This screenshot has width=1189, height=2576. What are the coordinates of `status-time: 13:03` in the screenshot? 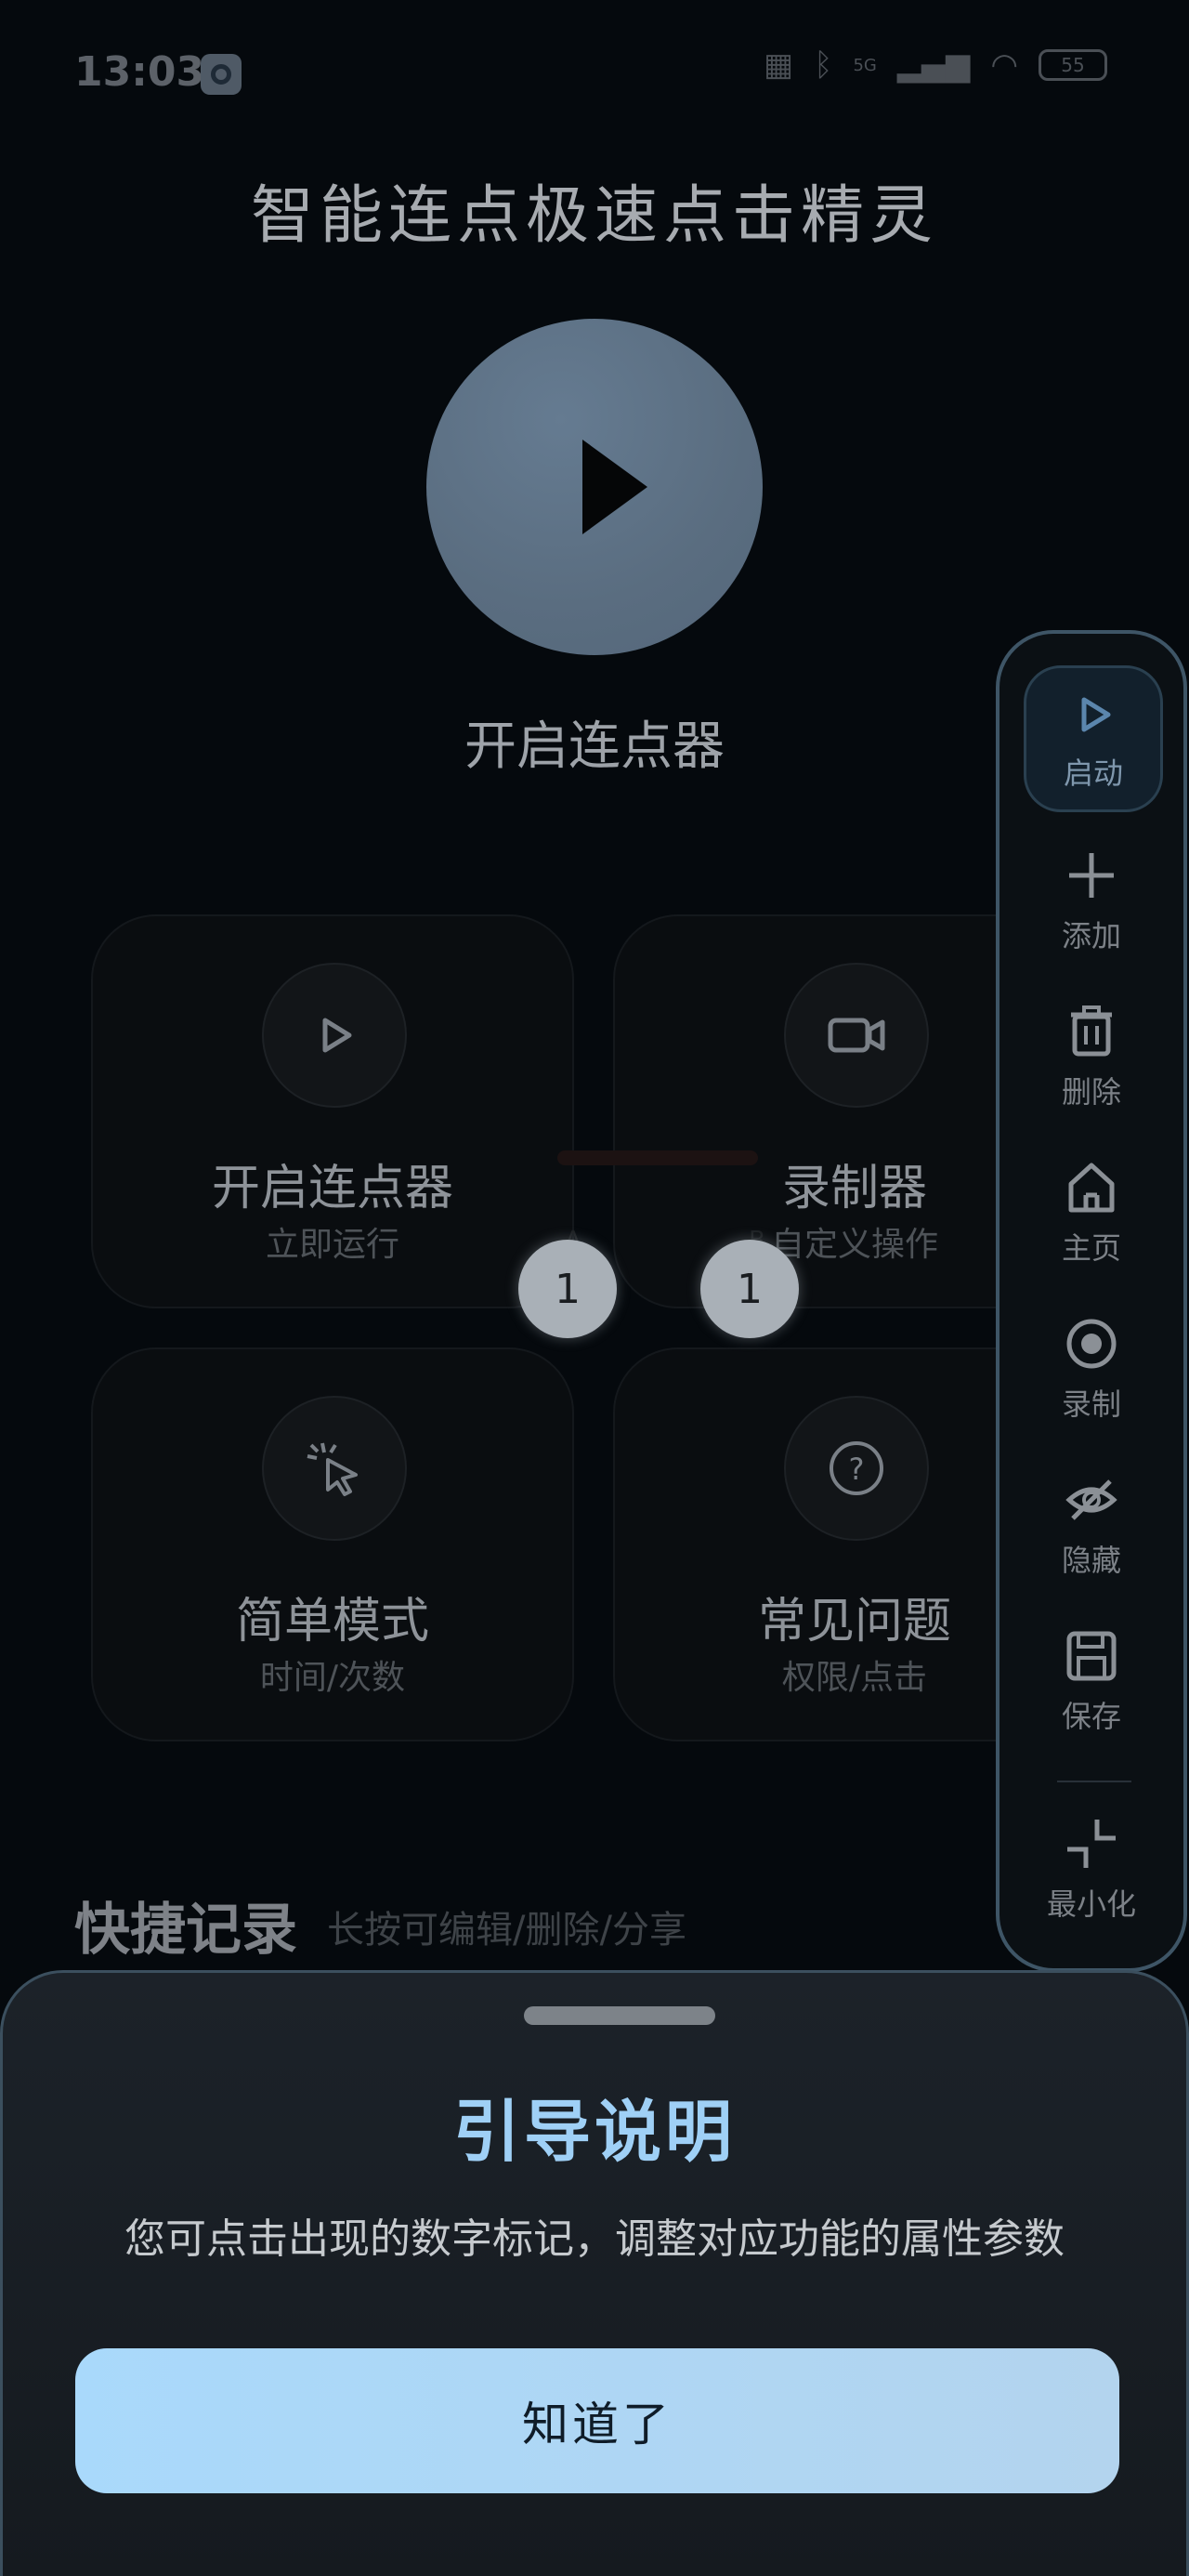 It's located at (140, 72).